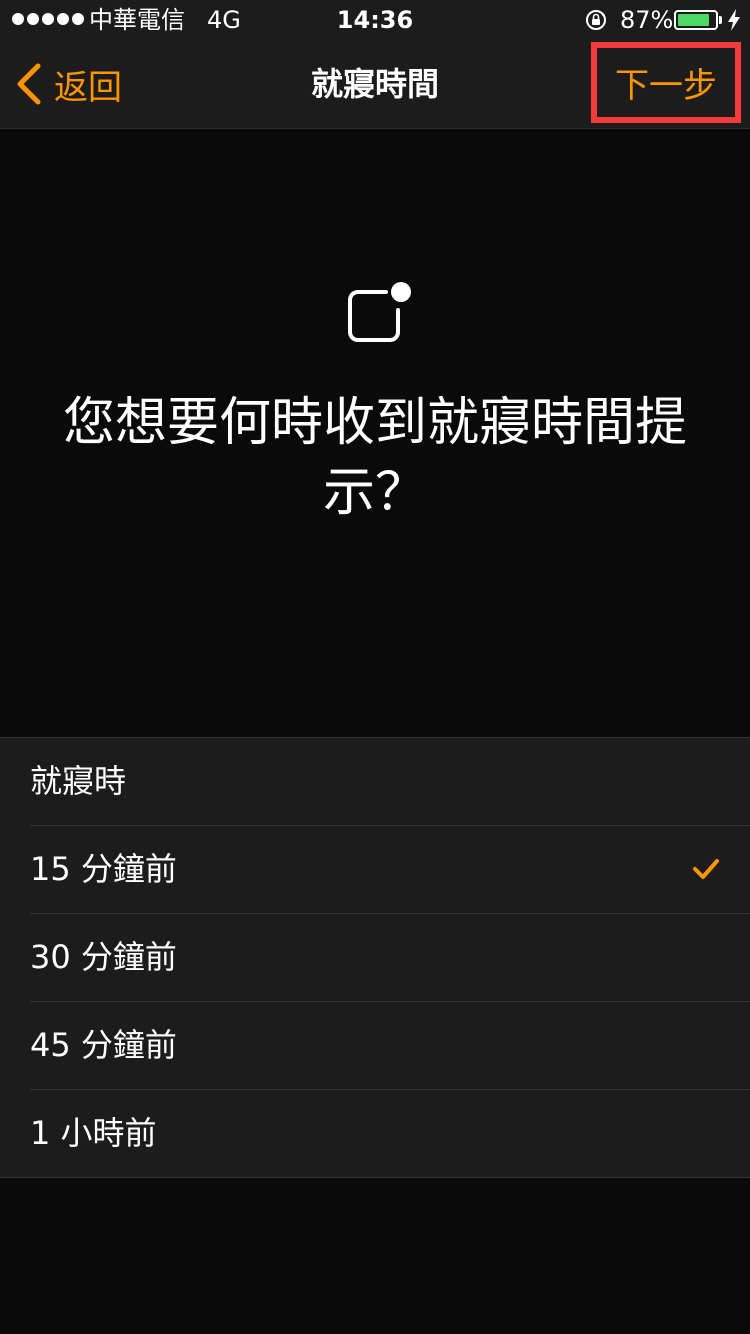 The height and width of the screenshot is (1334, 750). What do you see at coordinates (375, 84) in the screenshot?
I see `navigation-bar: 返回 就寢時間 下一步` at bounding box center [375, 84].